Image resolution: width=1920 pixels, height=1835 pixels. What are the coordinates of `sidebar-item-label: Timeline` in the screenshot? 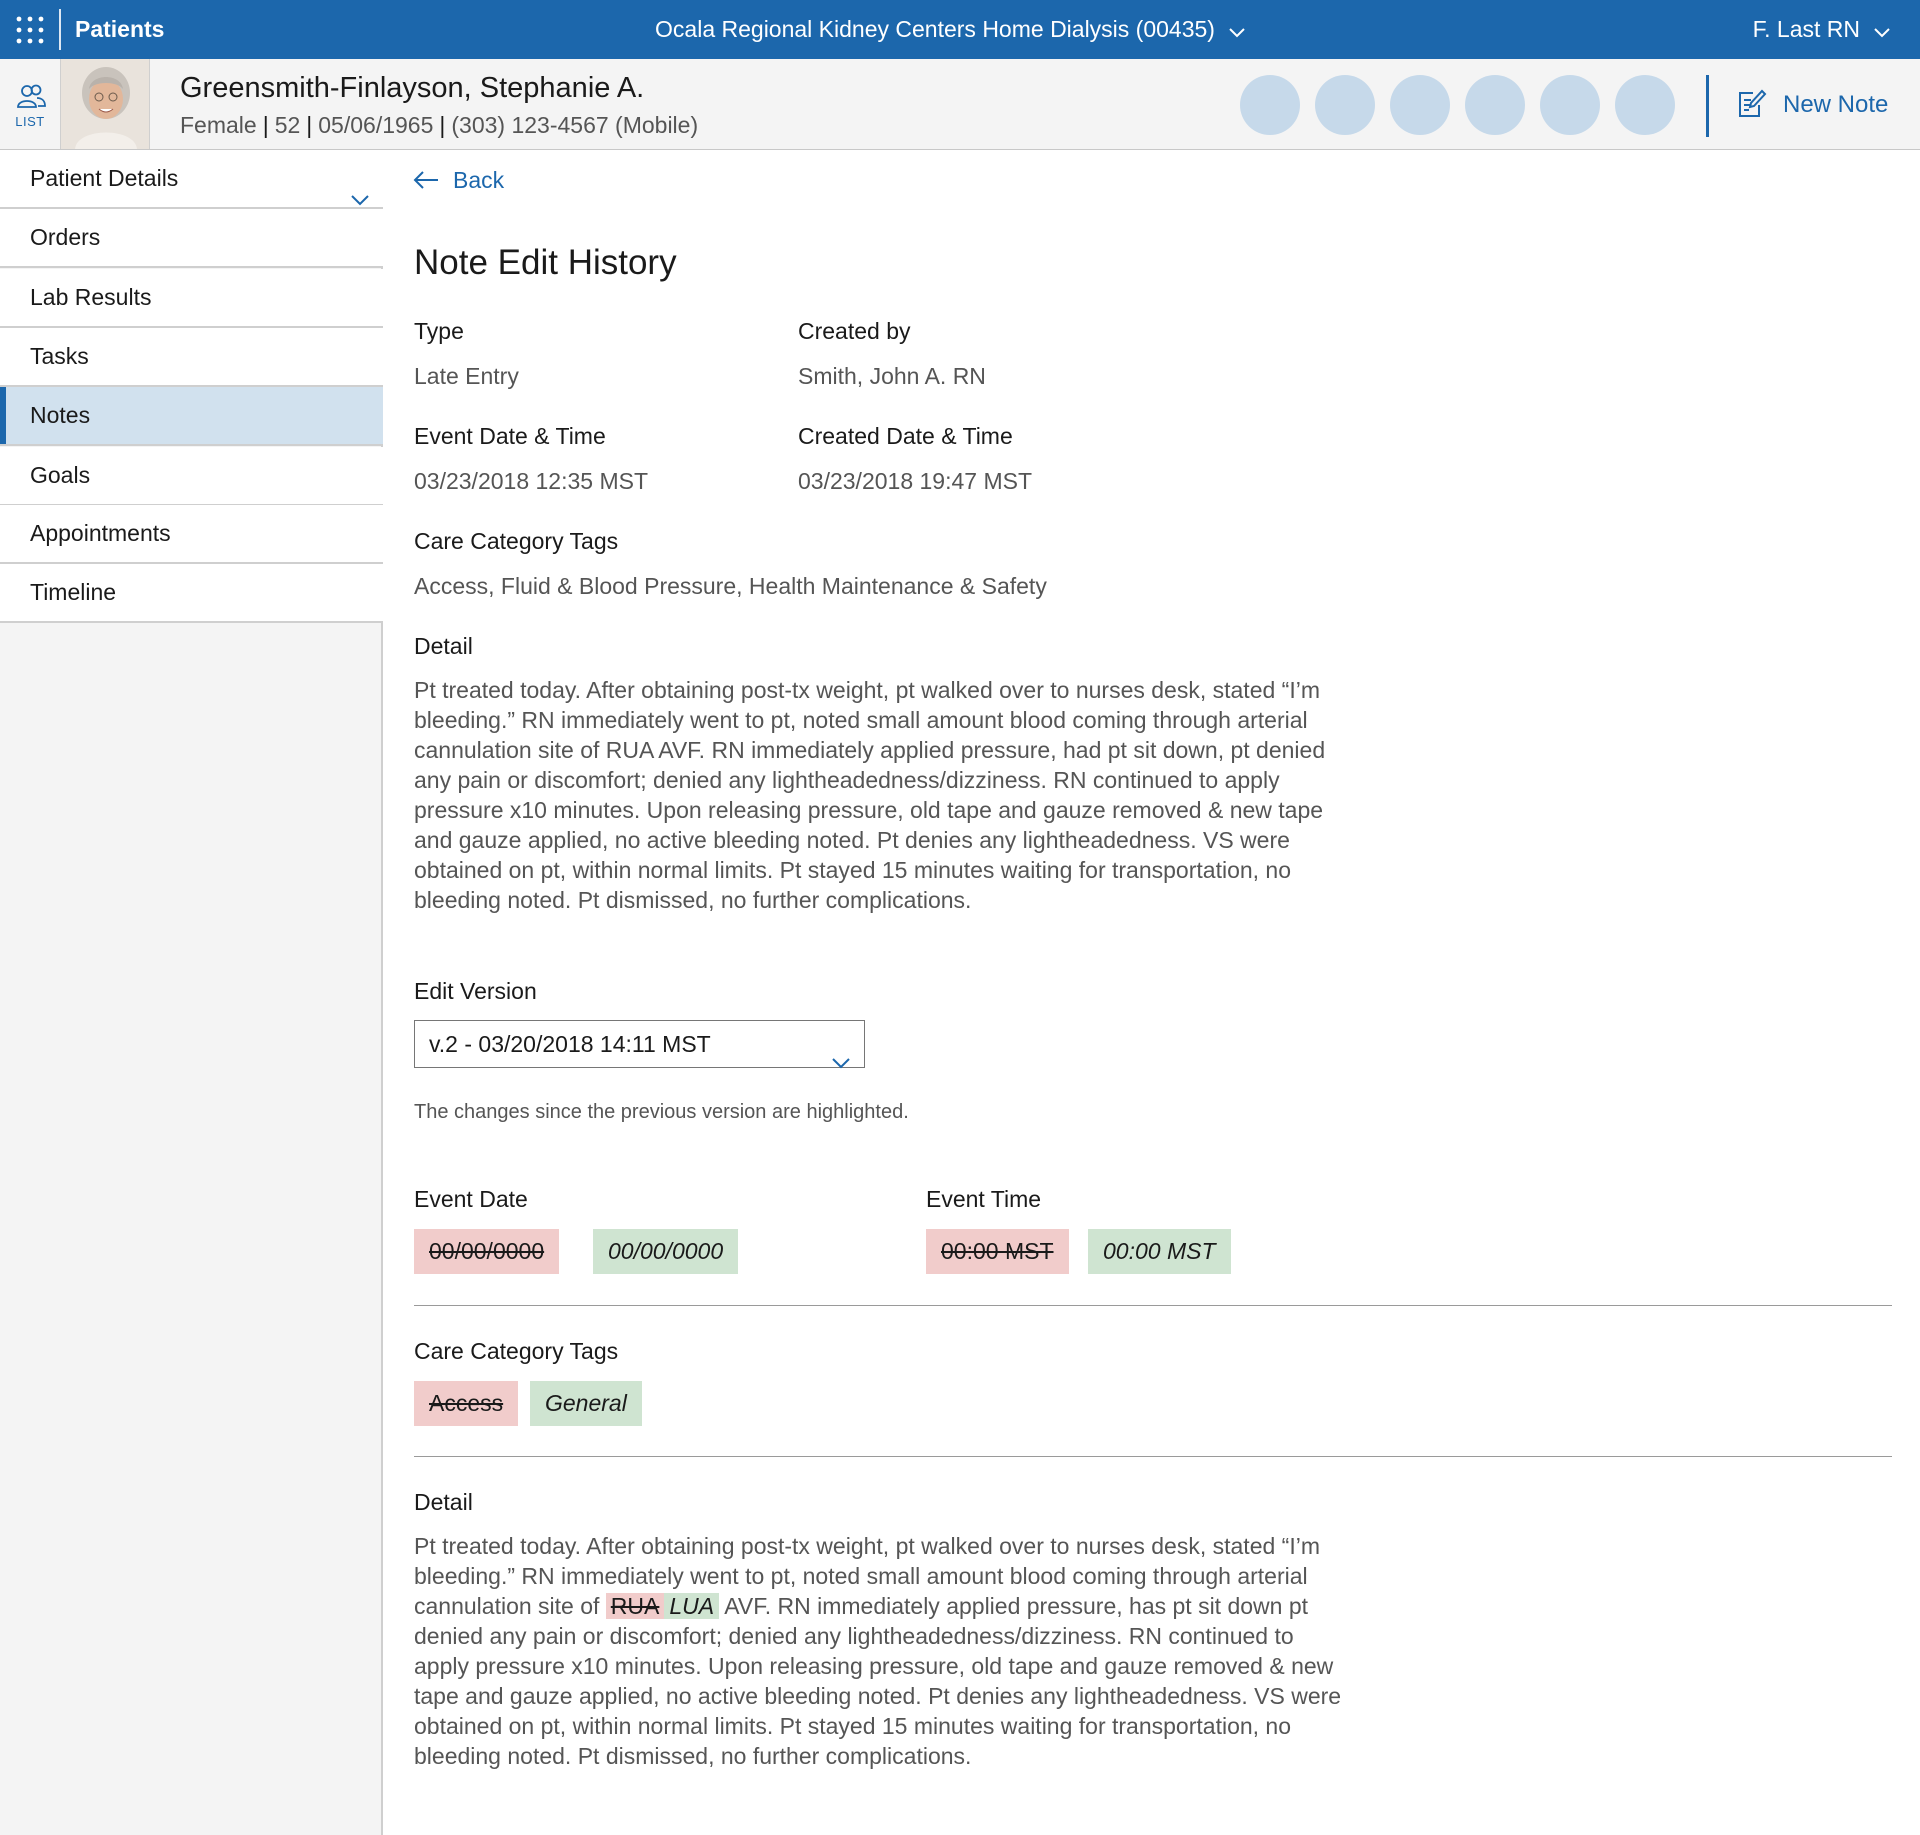 It's located at (73, 592).